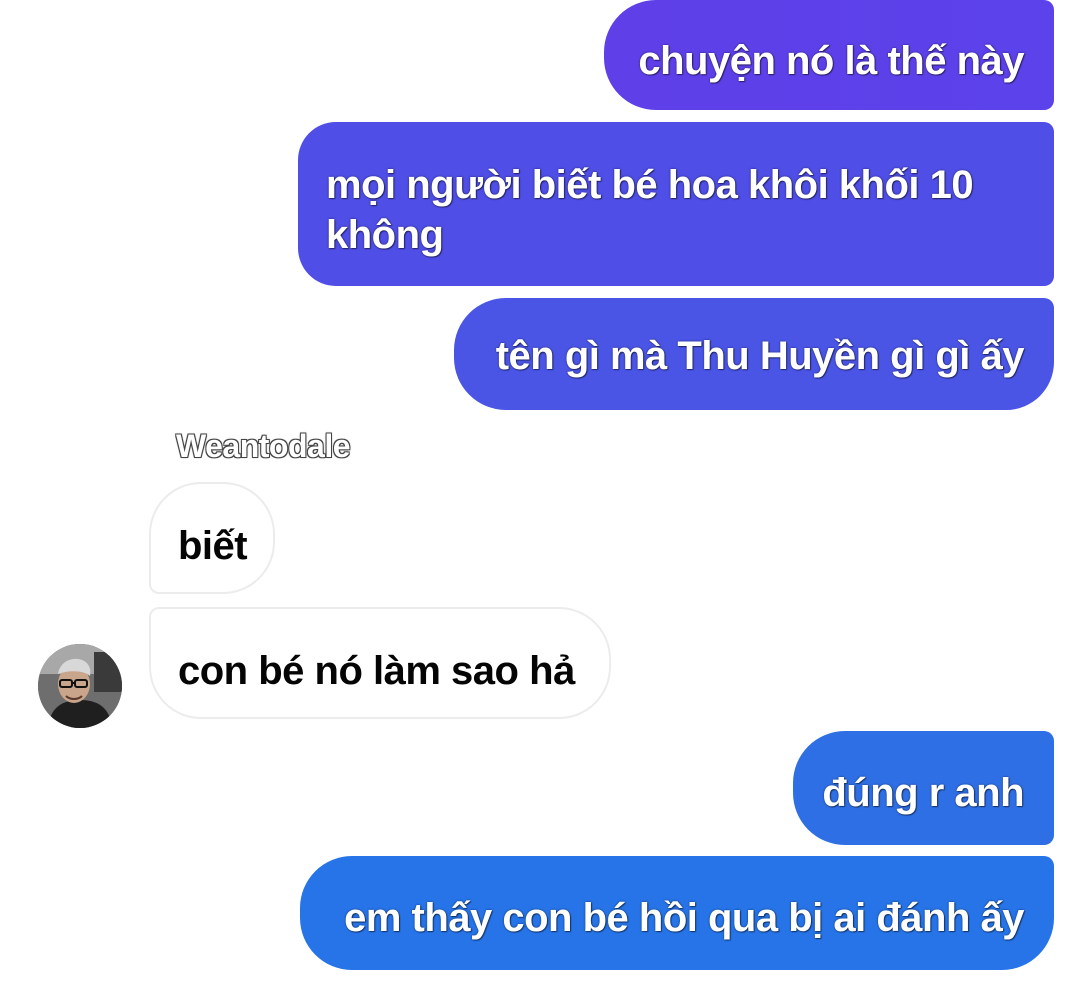 This screenshot has height=999, width=1080. I want to click on message-text: con bé nó làm sao hả, so click(376, 671).